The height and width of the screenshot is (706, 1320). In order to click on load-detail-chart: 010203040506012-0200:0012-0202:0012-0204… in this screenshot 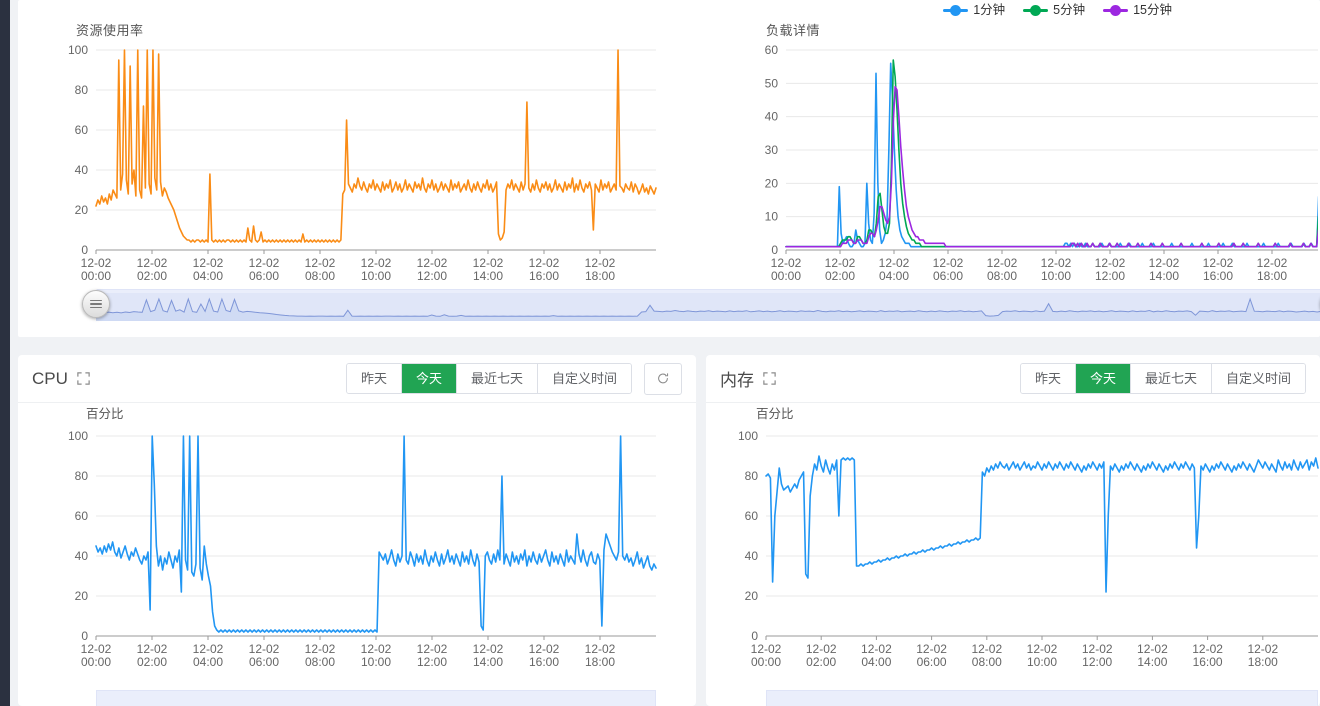, I will do `click(1041, 163)`.